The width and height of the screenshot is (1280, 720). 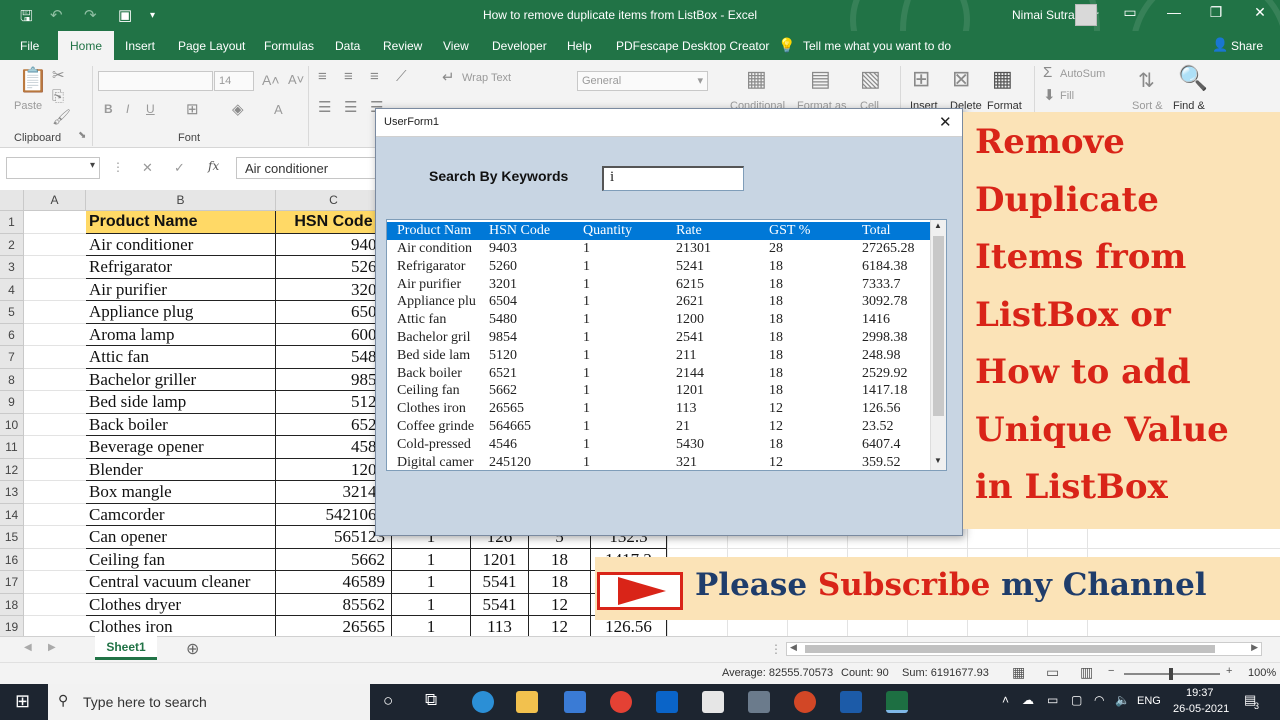 I want to click on bold-icon: B, so click(x=108, y=109).